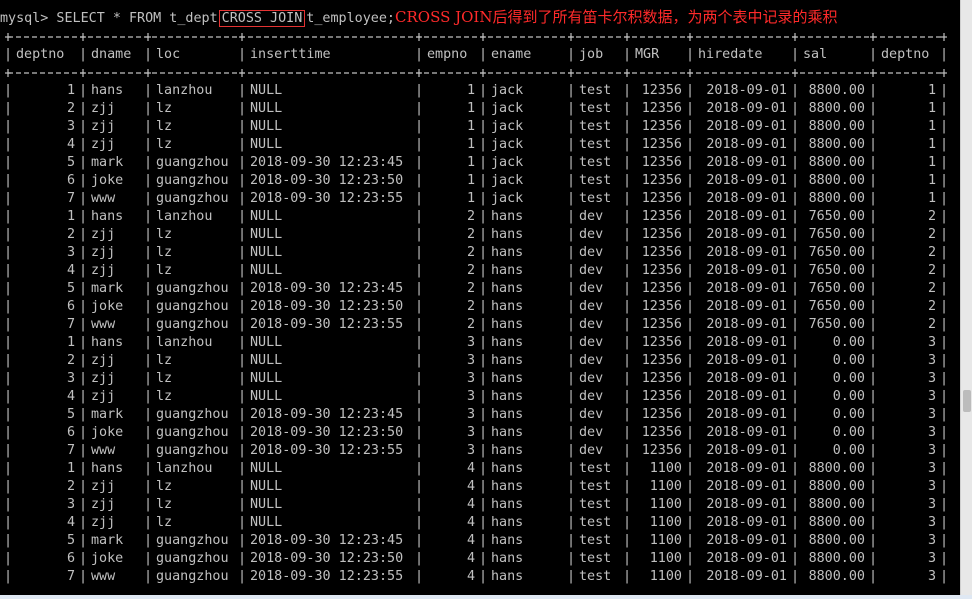 This screenshot has height=599, width=972. Describe the element at coordinates (40, 54) in the screenshot. I see `column-header: deptno` at that location.